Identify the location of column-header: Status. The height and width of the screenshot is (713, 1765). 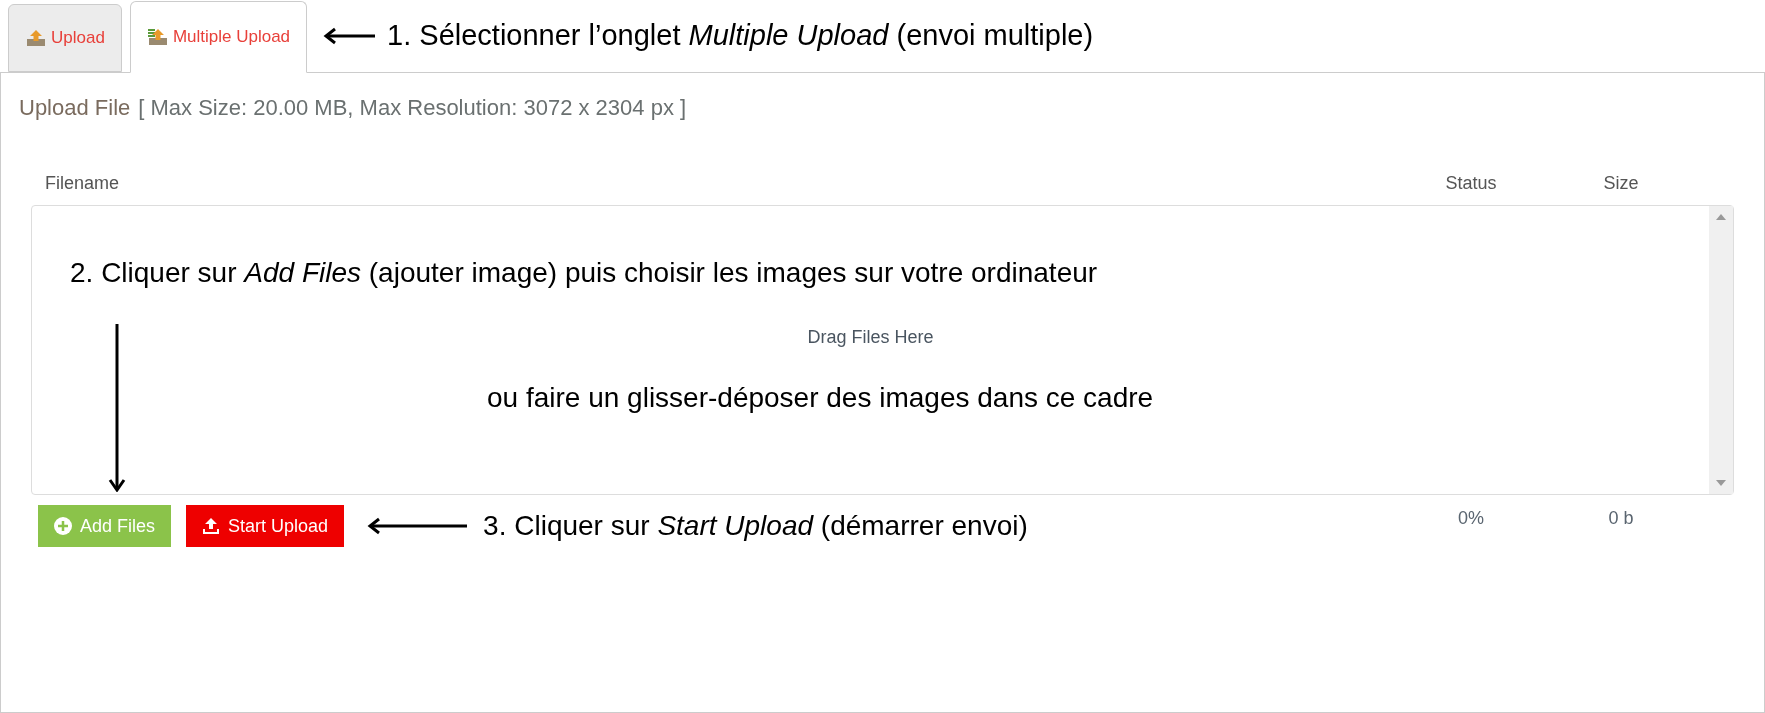
(1471, 183).